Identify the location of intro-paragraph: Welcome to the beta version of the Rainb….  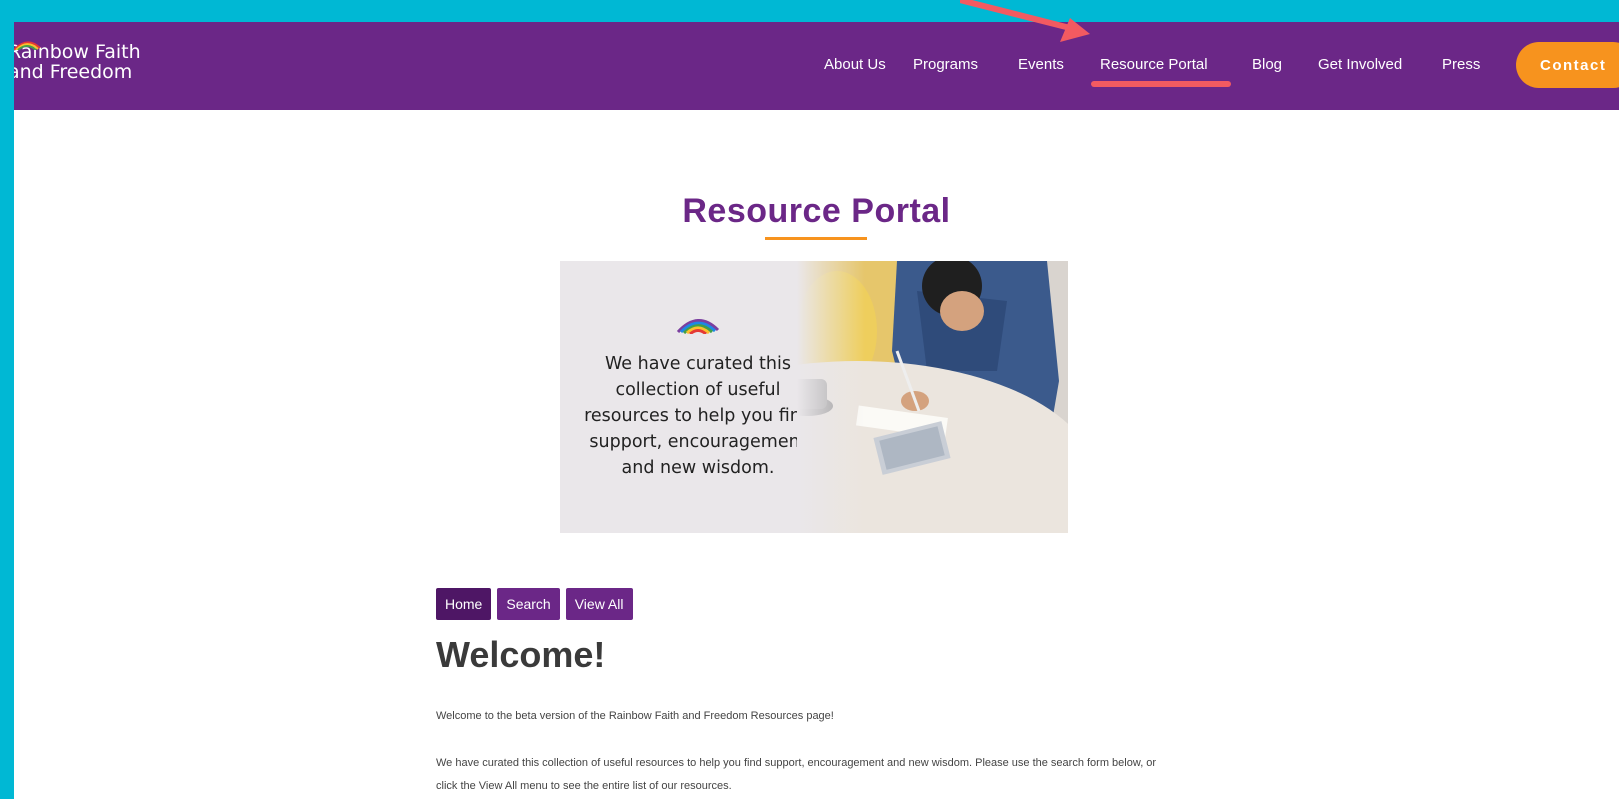
(635, 716).